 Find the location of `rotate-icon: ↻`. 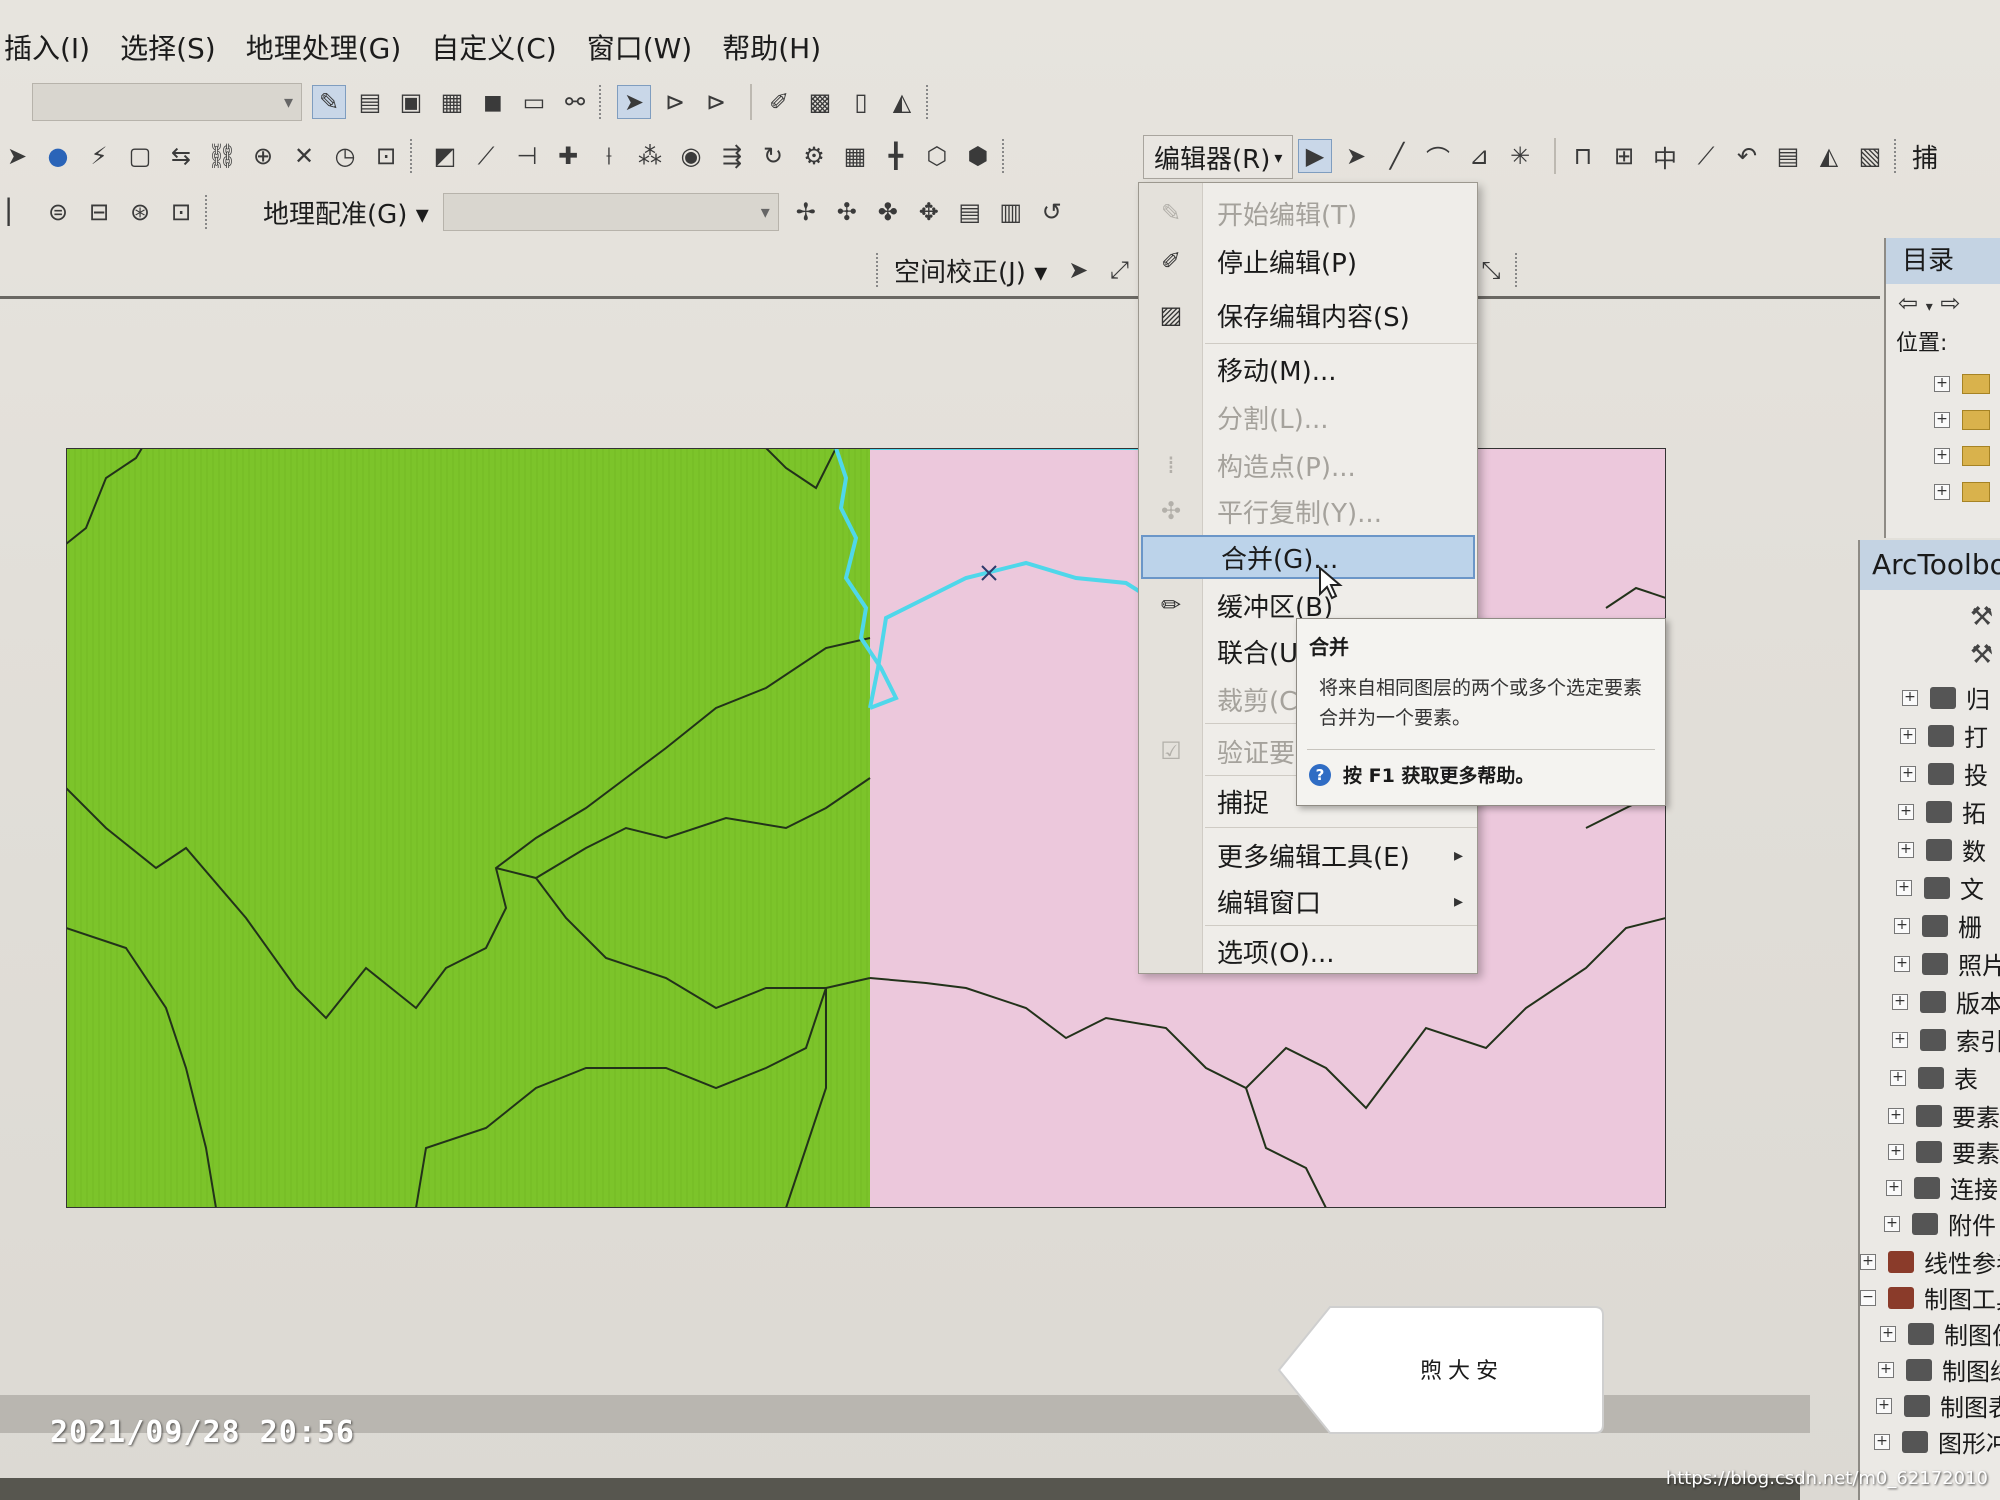

rotate-icon: ↻ is located at coordinates (773, 156).